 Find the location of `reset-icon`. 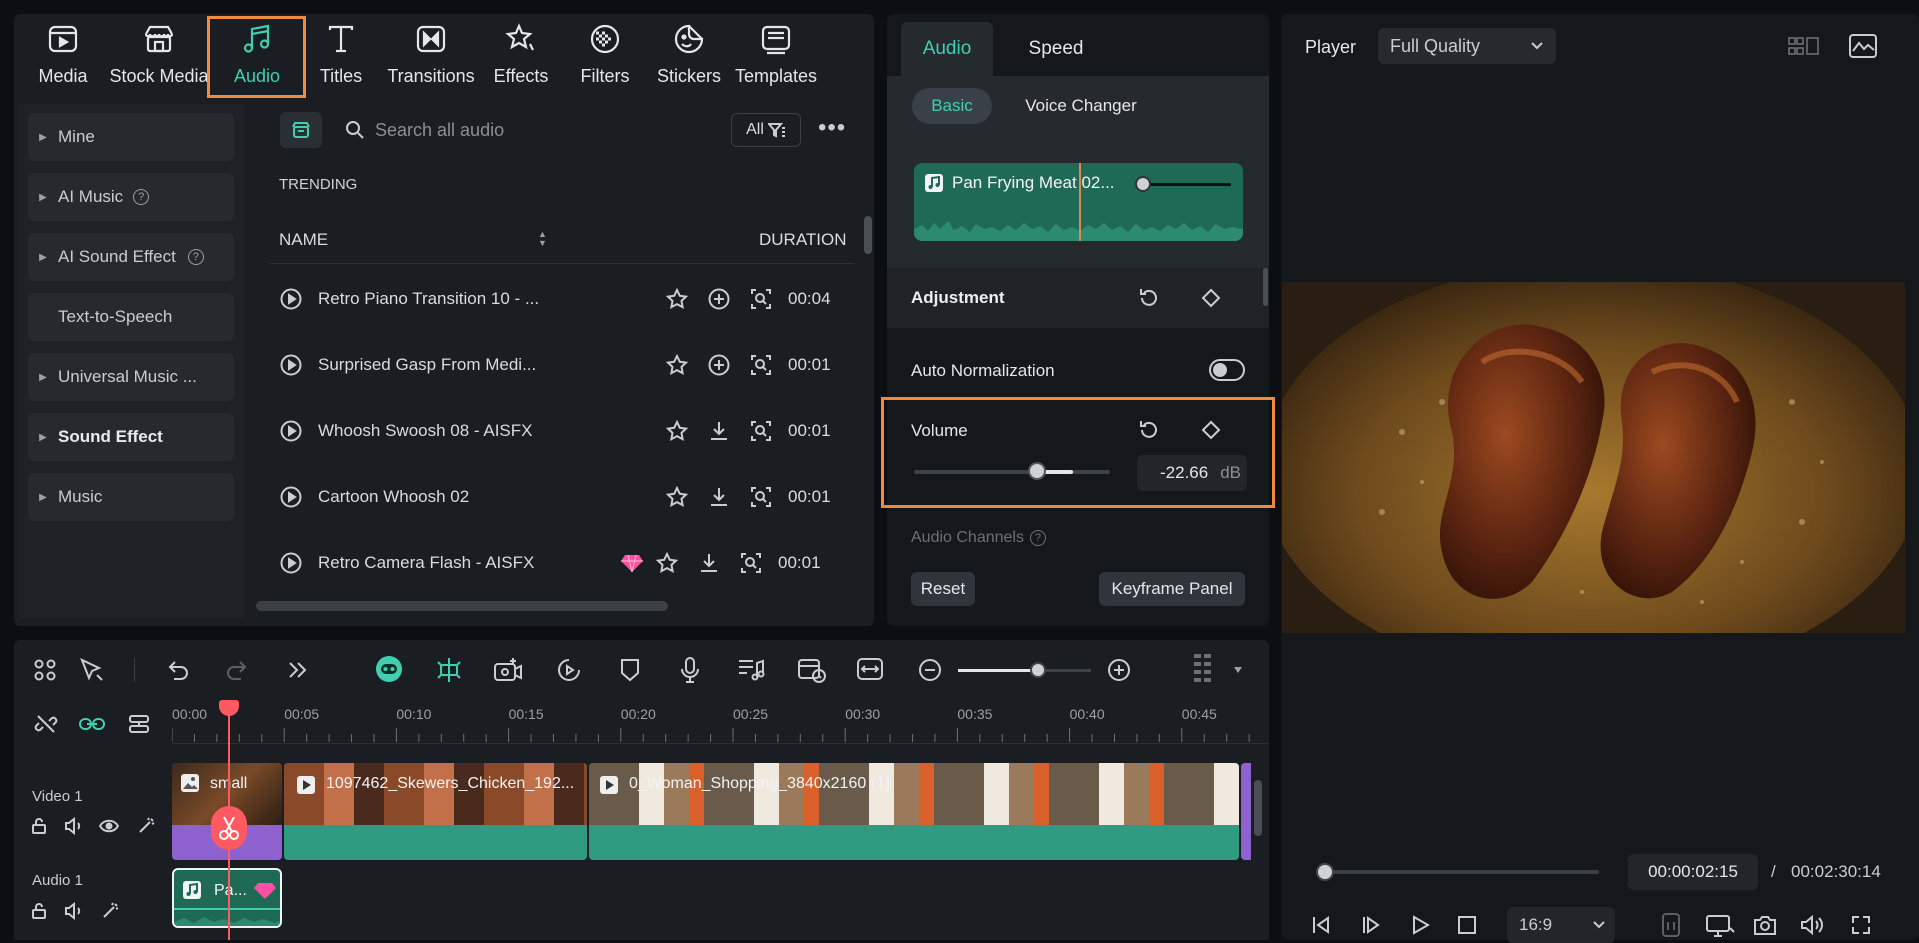

reset-icon is located at coordinates (1149, 298).